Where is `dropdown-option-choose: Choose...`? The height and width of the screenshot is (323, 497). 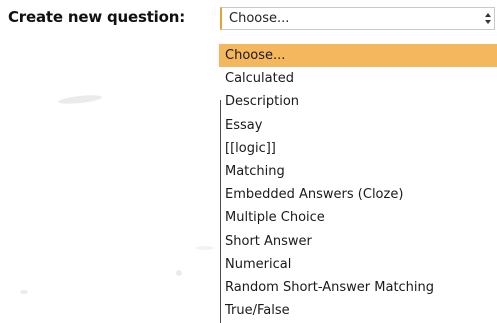 dropdown-option-choose: Choose... is located at coordinates (358, 56).